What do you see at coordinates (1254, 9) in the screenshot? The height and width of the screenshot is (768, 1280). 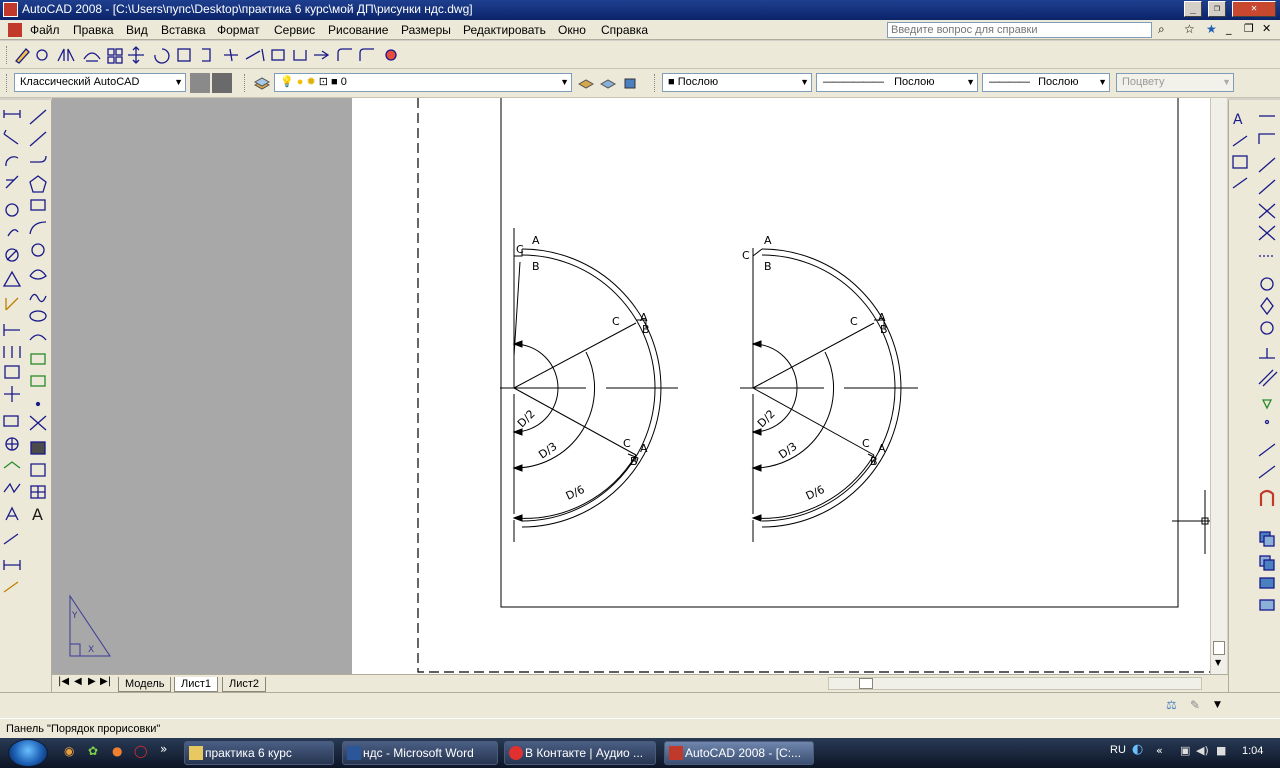 I see `close-button: ✕` at bounding box center [1254, 9].